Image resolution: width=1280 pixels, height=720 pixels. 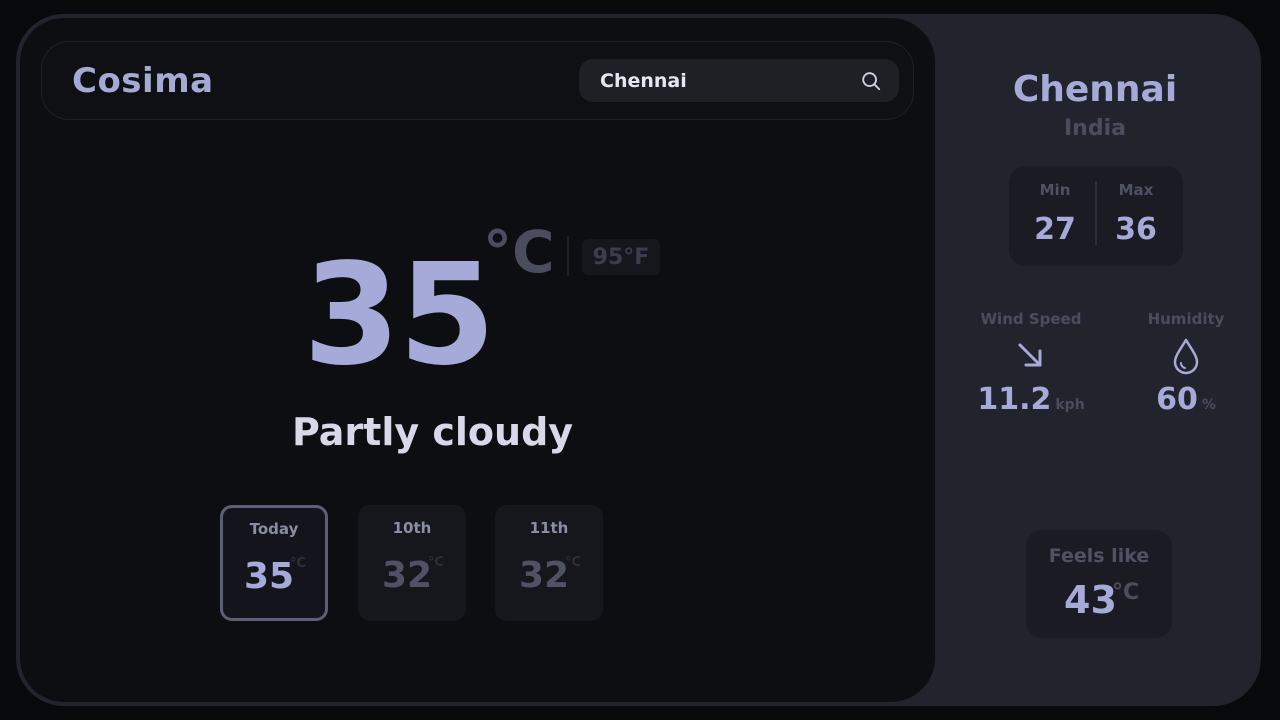 What do you see at coordinates (1099, 556) in the screenshot?
I see `feels-like-label: Feels like` at bounding box center [1099, 556].